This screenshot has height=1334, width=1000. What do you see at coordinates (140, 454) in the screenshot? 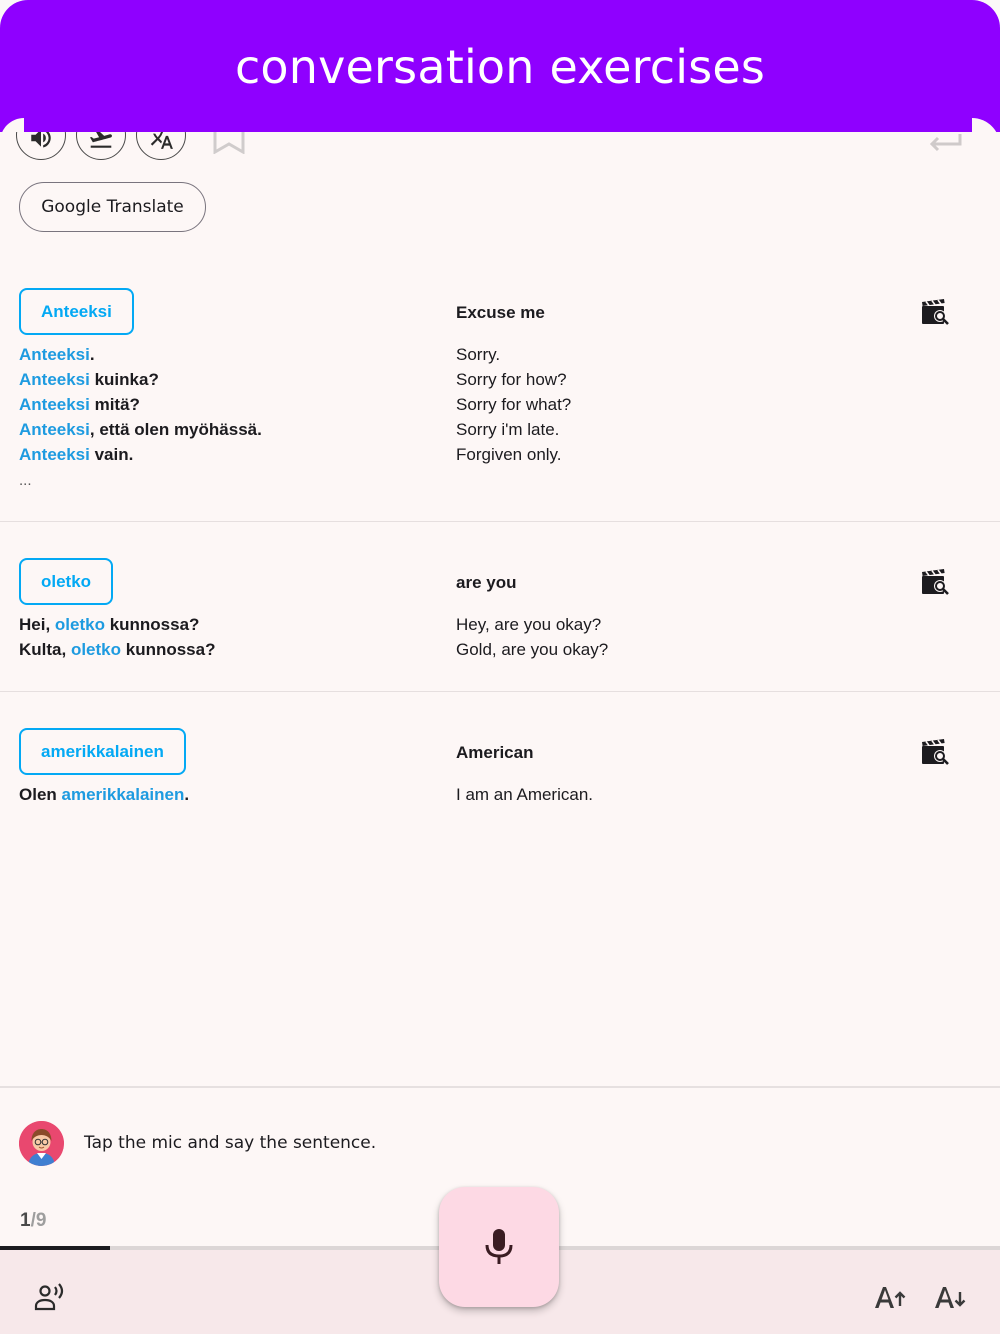
I see `example-source: Anteeksi vain.` at bounding box center [140, 454].